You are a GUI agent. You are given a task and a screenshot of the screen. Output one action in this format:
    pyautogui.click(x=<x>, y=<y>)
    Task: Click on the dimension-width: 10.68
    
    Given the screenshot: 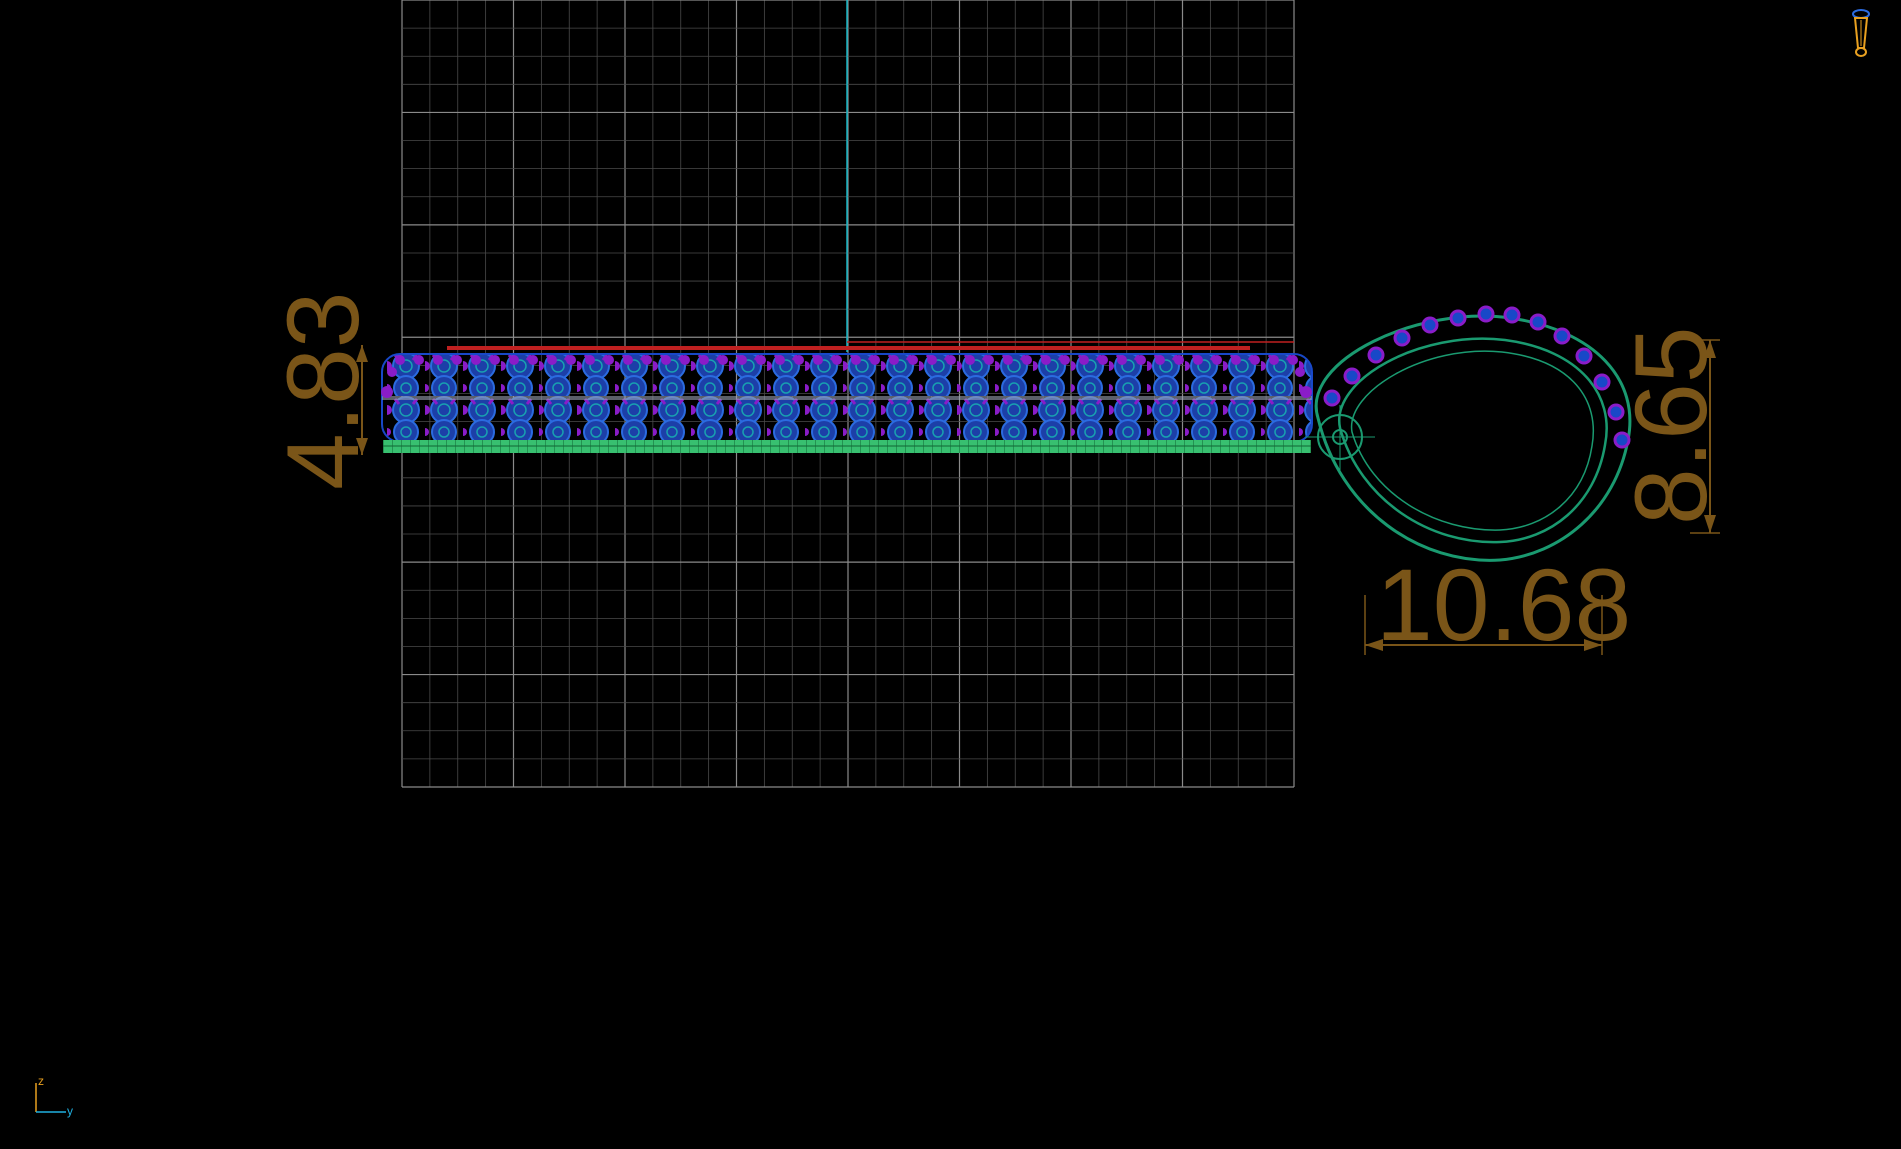 What is the action you would take?
    pyautogui.click(x=1497, y=605)
    